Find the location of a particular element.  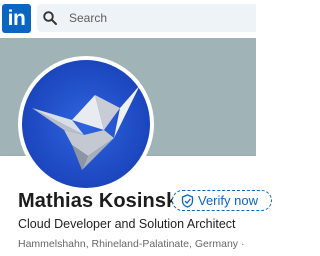

search-icon is located at coordinates (50, 18).